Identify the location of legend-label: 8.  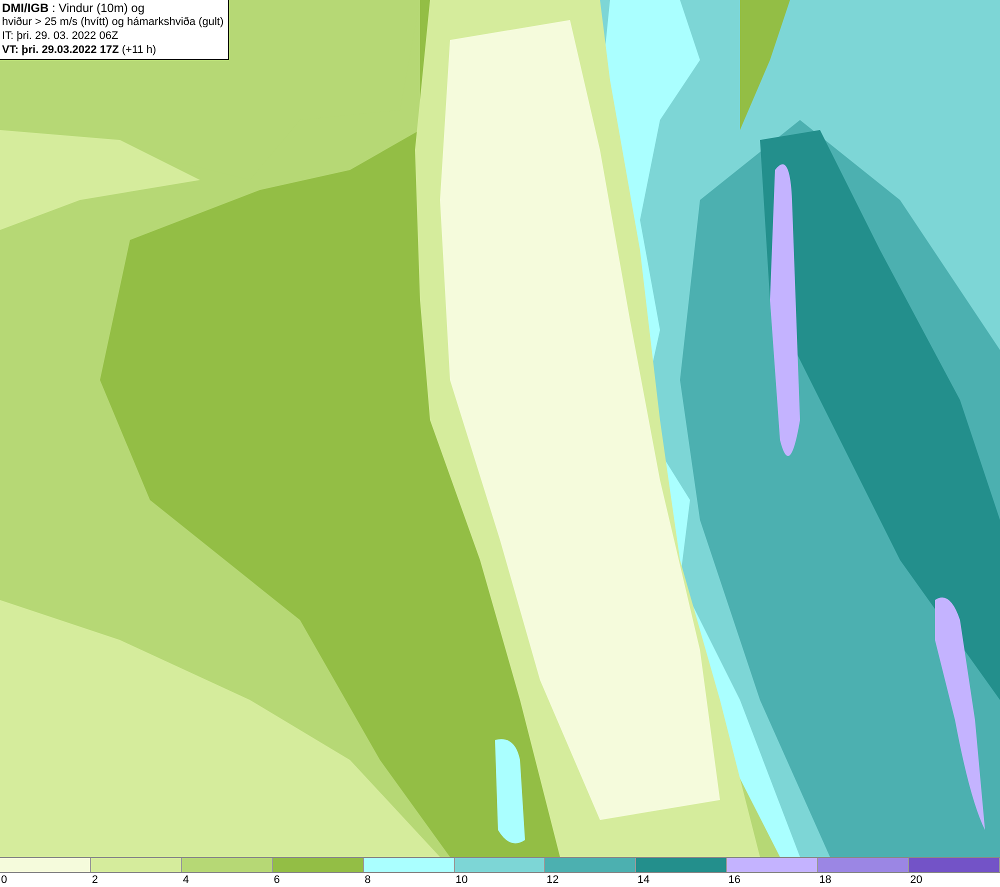
(367, 880).